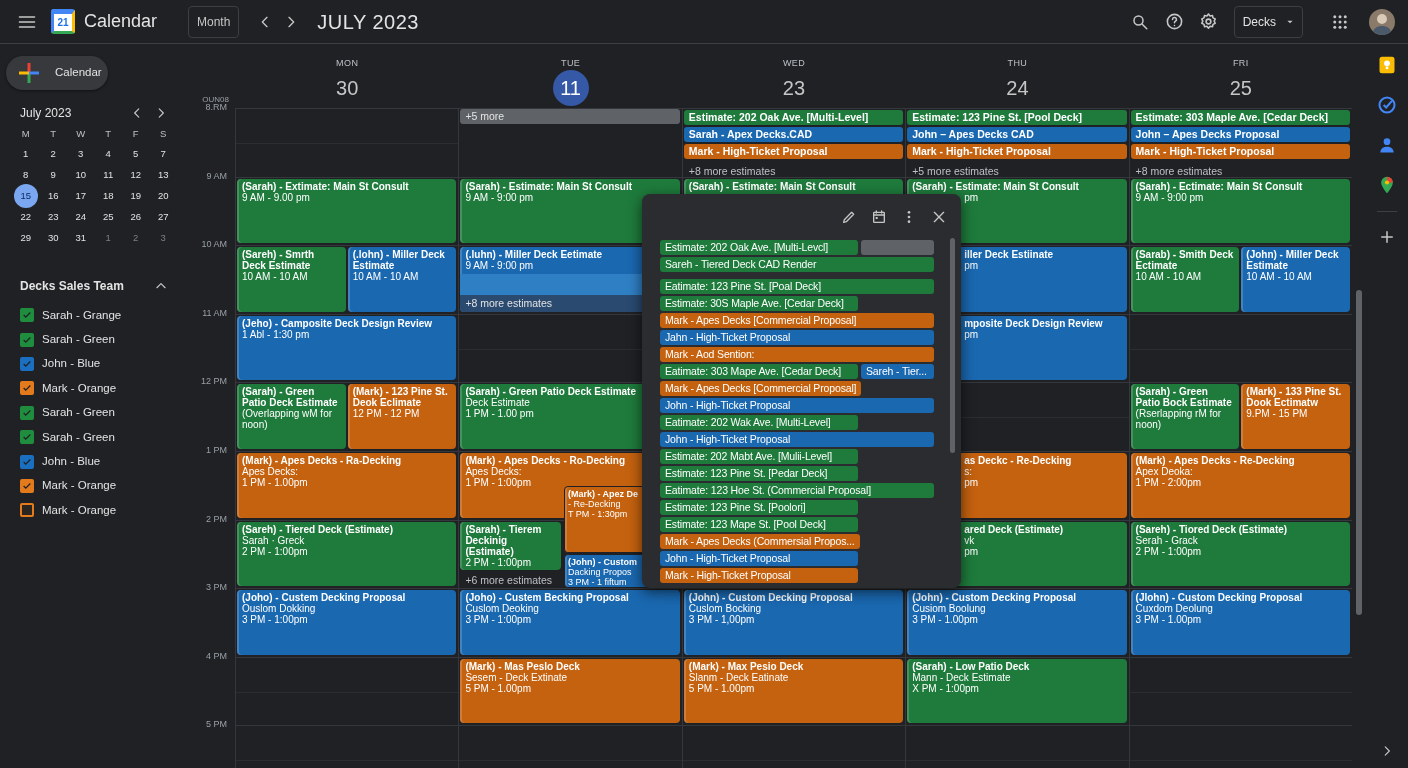 This screenshot has width=1408, height=768. Describe the element at coordinates (570, 691) in the screenshot. I see `event-block: (Mark) - Mas Peslo Deck Sesem - Deck Extinate 5 PM - 1.00pm` at that location.